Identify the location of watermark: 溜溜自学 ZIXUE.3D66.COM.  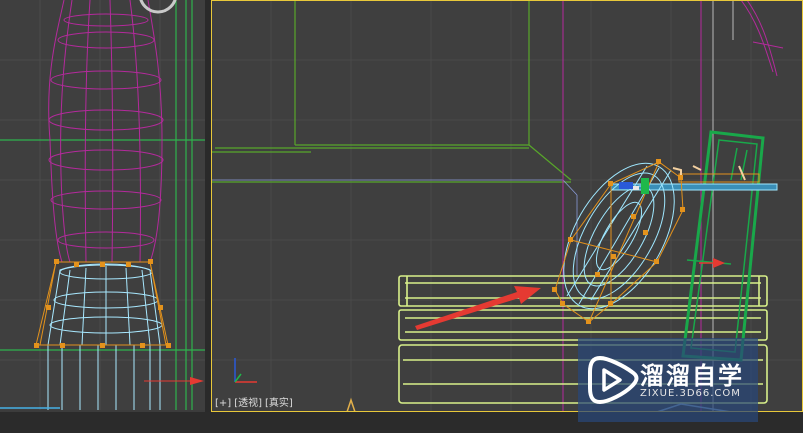
(668, 380).